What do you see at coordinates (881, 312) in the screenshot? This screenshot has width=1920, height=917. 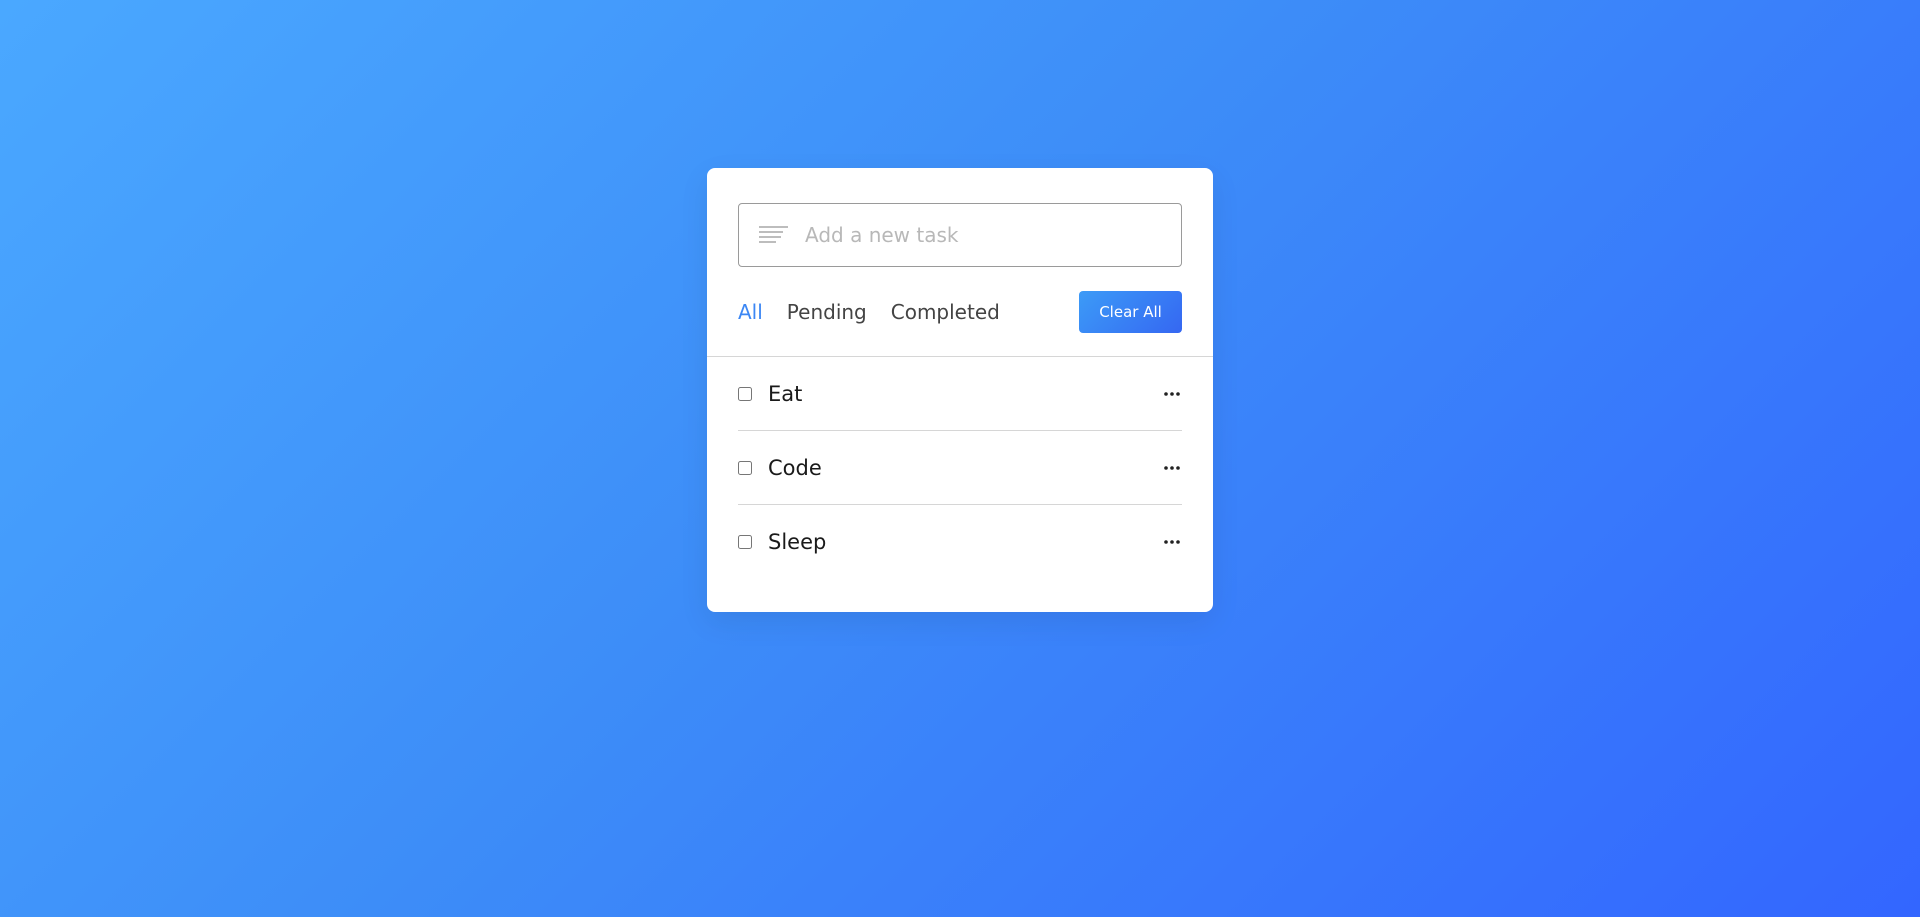 I see `filter-tabs: All Pending Completed` at bounding box center [881, 312].